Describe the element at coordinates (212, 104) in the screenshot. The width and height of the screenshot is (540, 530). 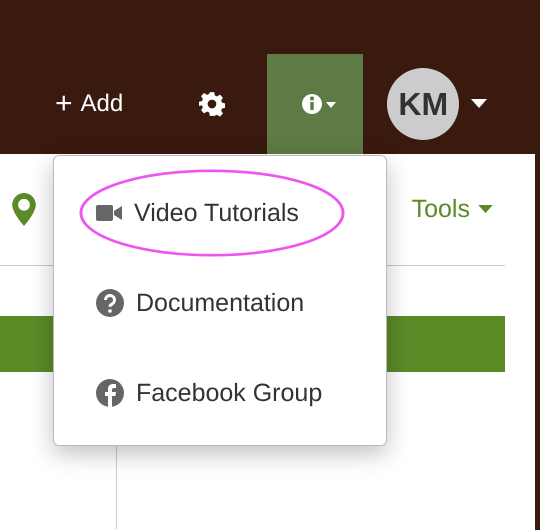
I see `settings-icon` at that location.